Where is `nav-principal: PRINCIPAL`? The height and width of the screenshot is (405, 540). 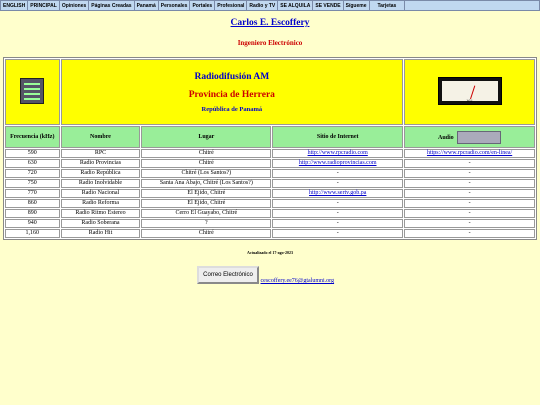
nav-principal: PRINCIPAL is located at coordinates (43, 5).